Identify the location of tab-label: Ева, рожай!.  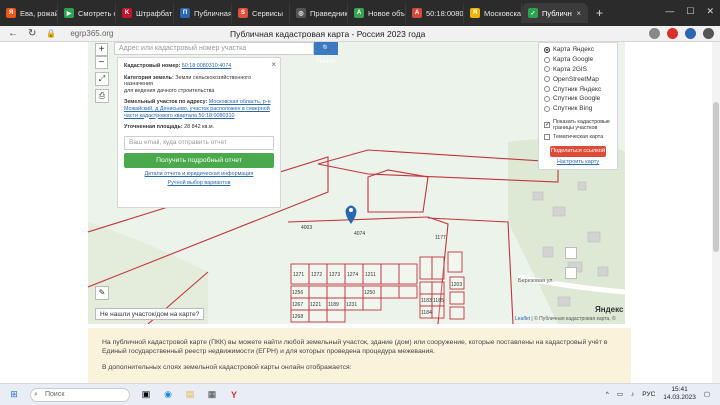
(39, 13).